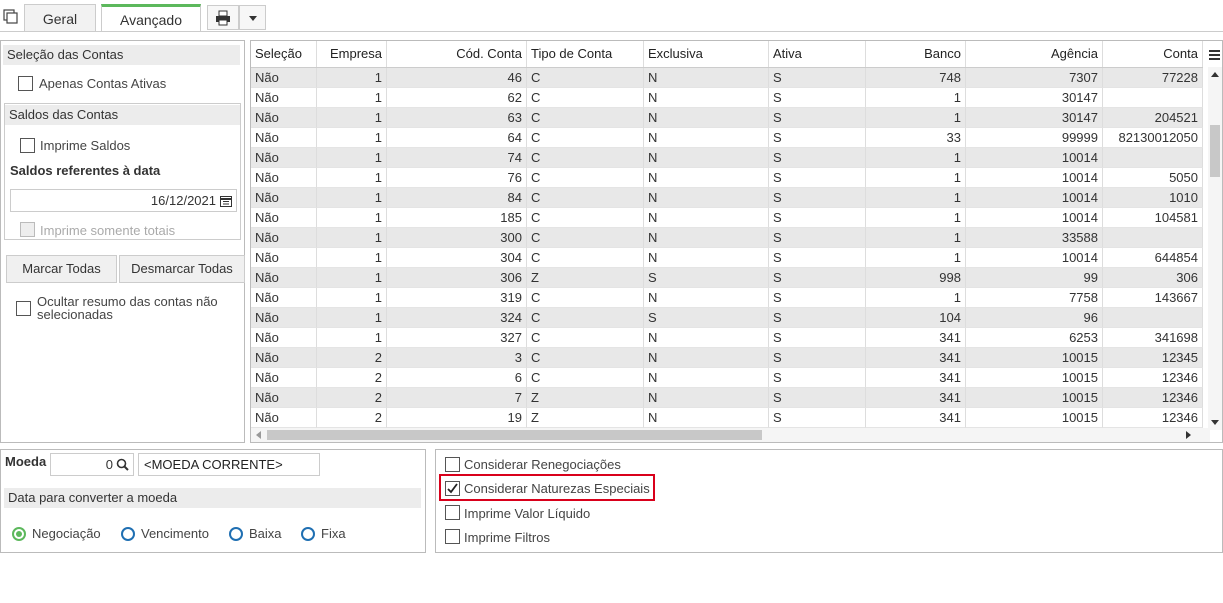  Describe the element at coordinates (727, 358) in the screenshot. I see `table-row: Não 2 3 C N S 341 10015 12345` at that location.